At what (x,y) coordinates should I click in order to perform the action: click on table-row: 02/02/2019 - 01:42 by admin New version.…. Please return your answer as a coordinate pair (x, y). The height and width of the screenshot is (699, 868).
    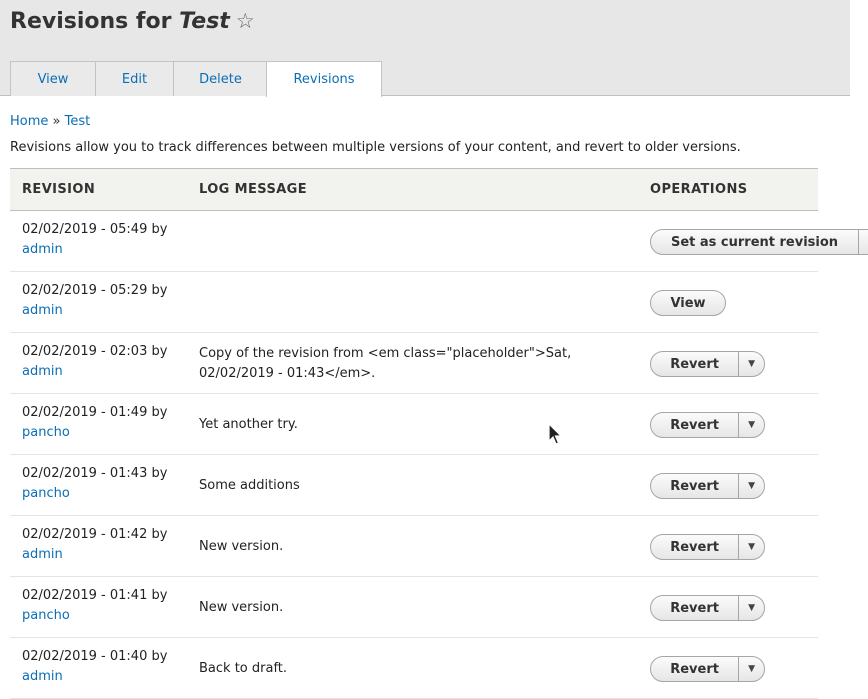
    Looking at the image, I should click on (414, 546).